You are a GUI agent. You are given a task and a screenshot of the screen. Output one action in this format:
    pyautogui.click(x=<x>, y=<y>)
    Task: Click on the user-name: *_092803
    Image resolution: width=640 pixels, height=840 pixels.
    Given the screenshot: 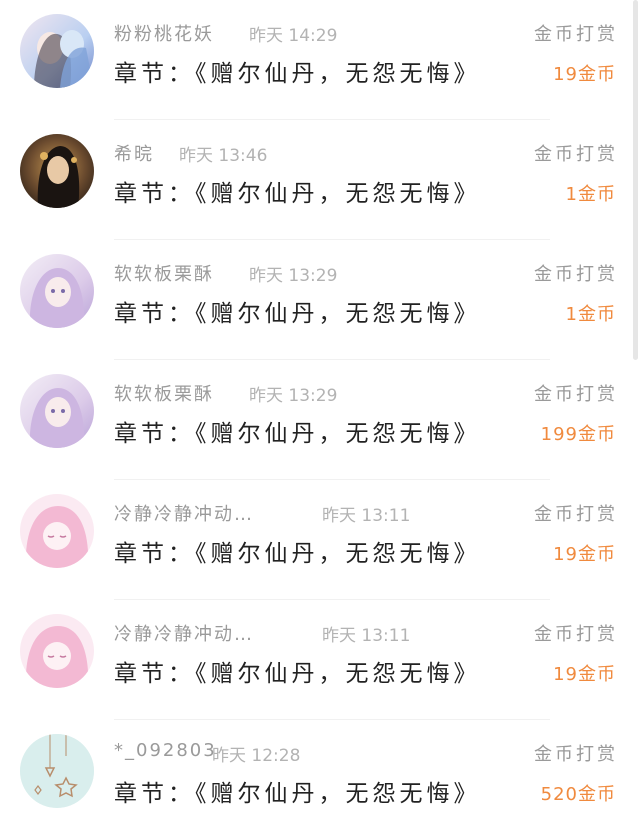 What is the action you would take?
    pyautogui.click(x=165, y=750)
    